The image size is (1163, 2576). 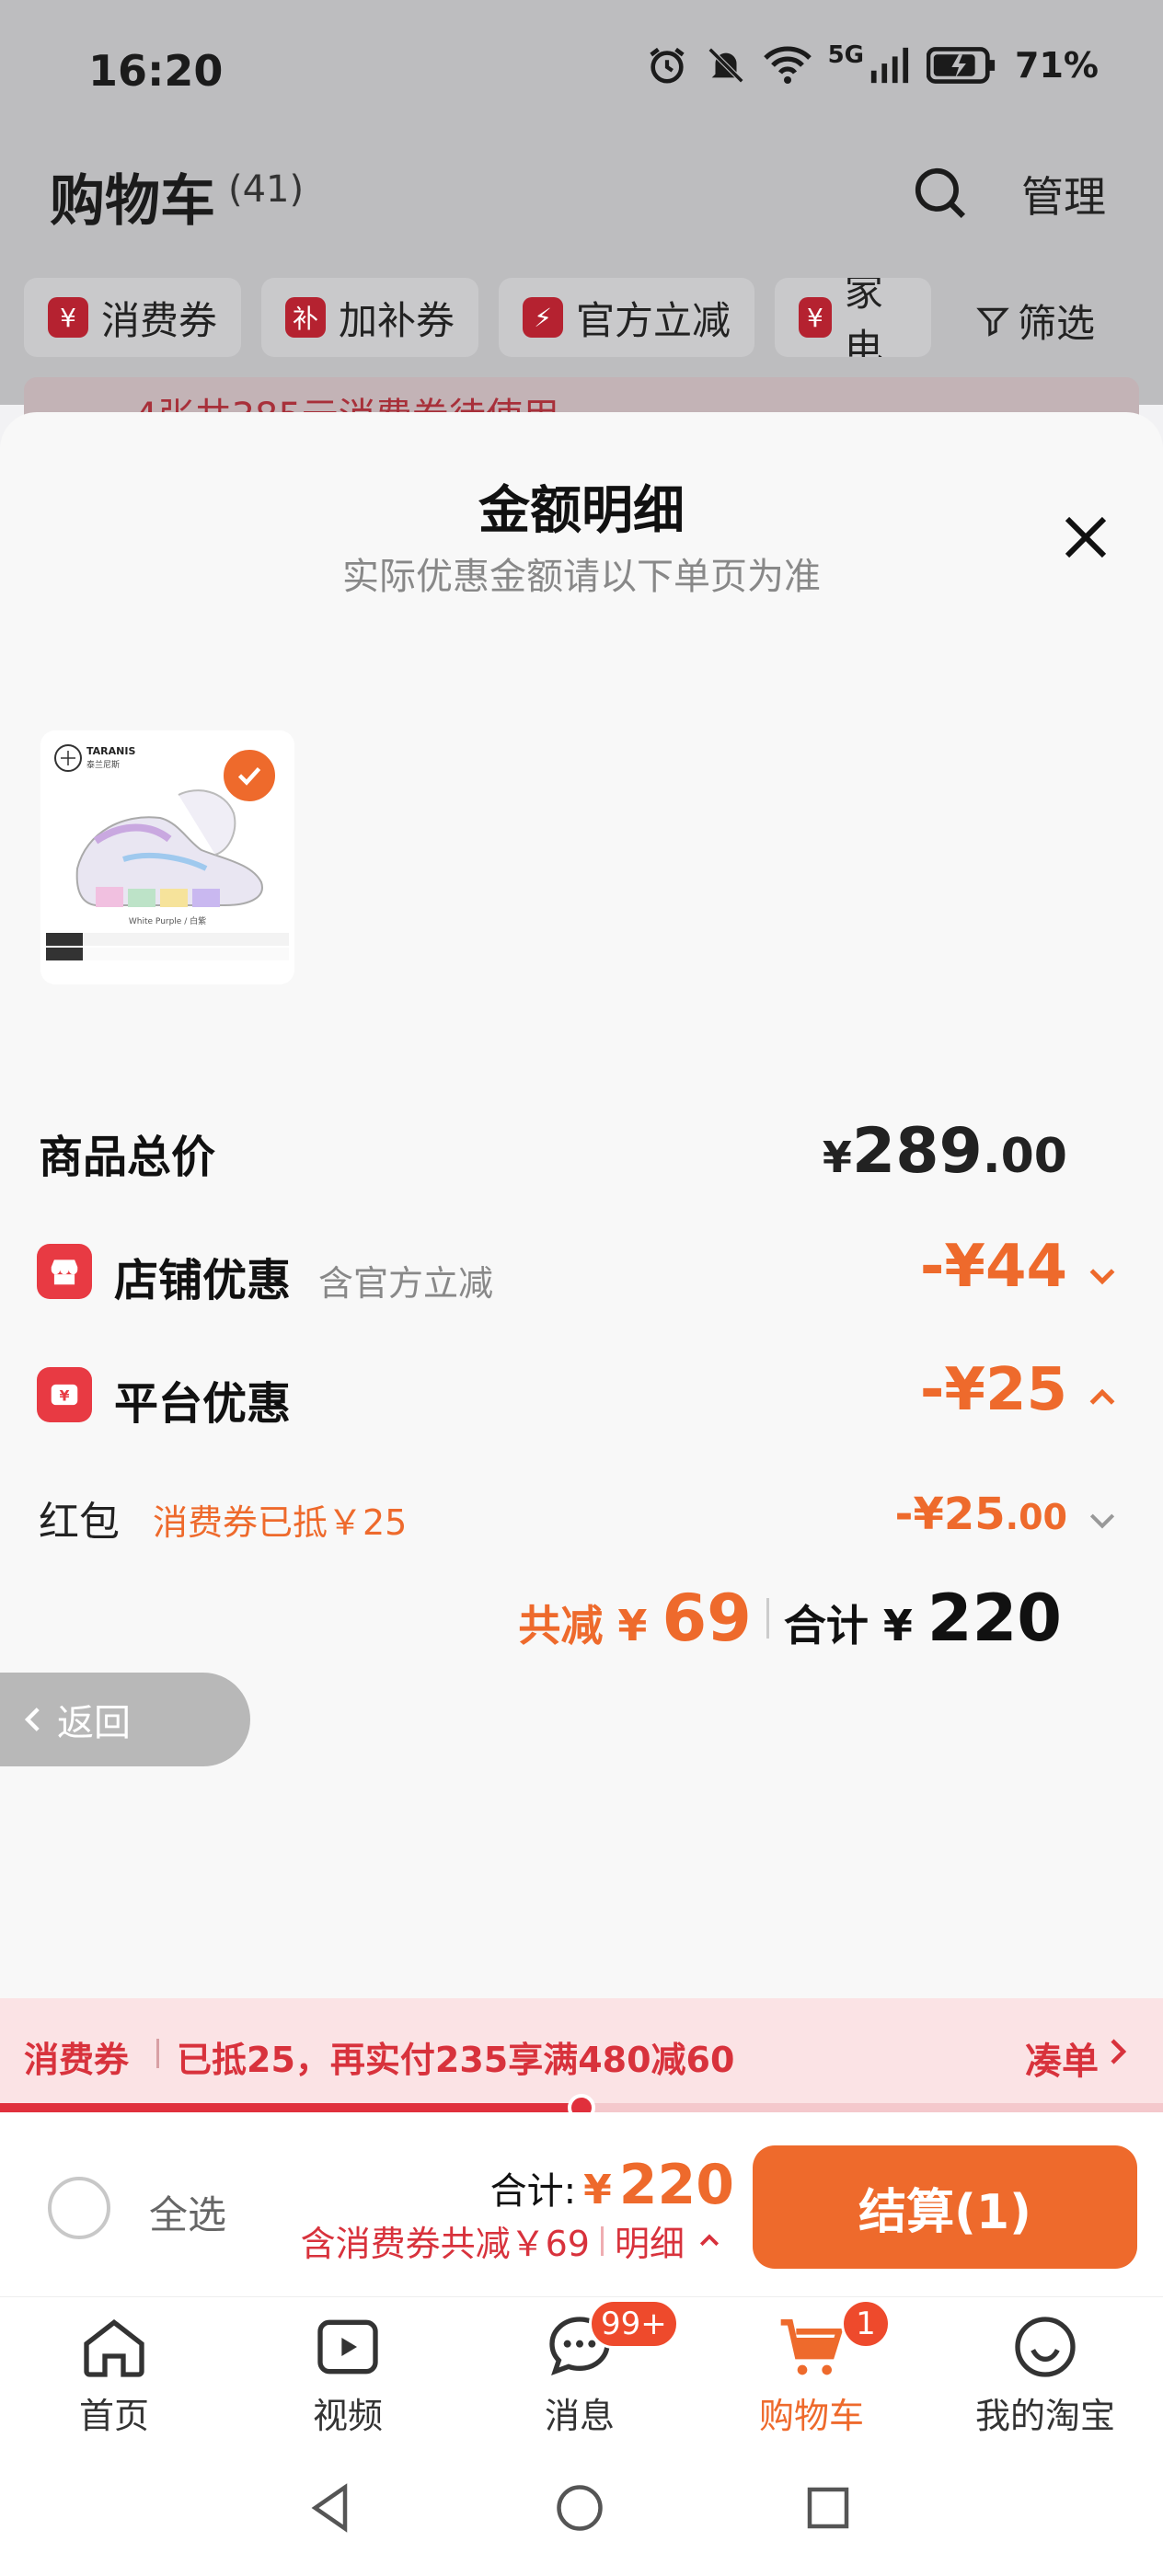 I want to click on selected-check-icon, so click(x=250, y=775).